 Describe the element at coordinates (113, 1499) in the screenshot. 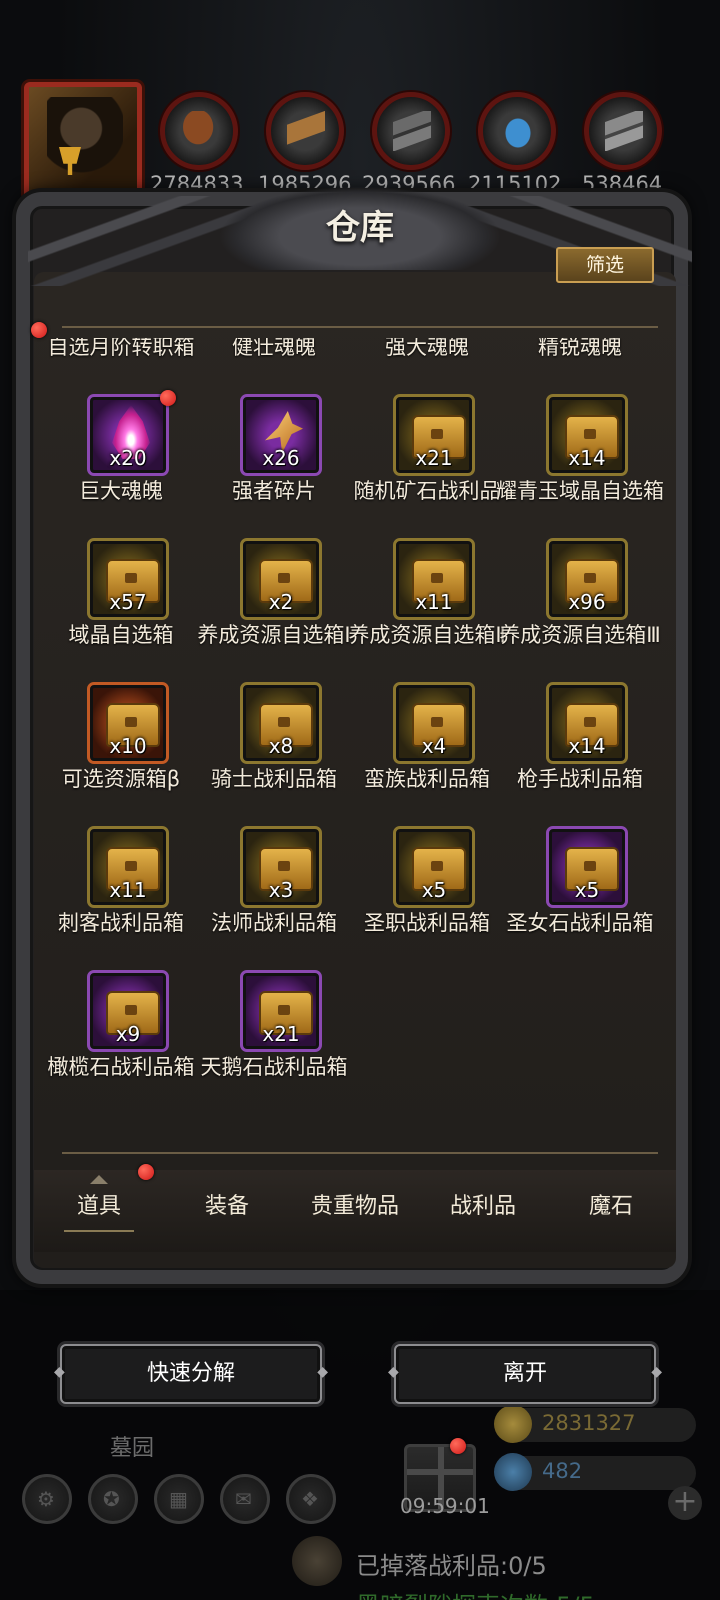

I see `emblem-icon: ✪` at that location.